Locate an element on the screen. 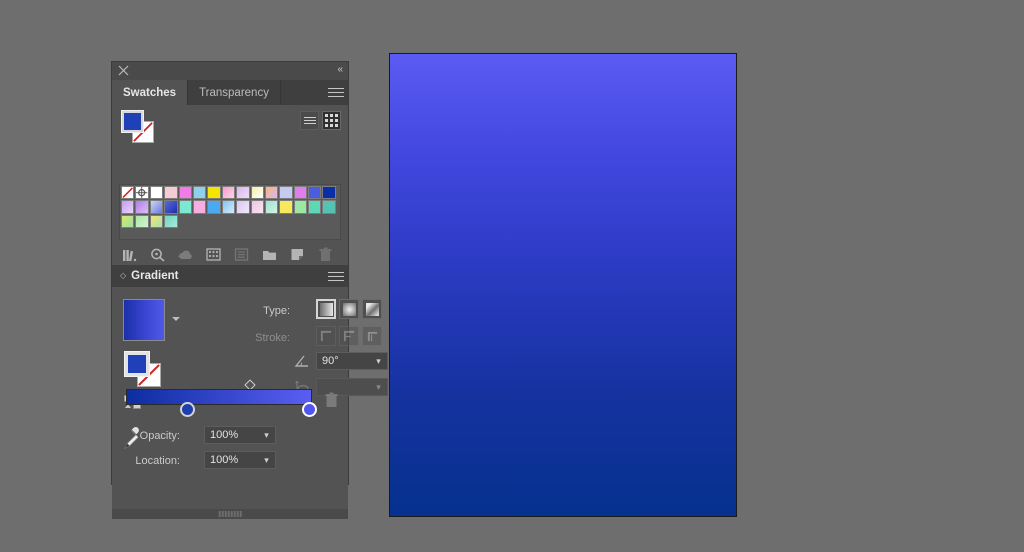 The image size is (1024, 552). gradient-location-field: 100% ▾ is located at coordinates (240, 460).